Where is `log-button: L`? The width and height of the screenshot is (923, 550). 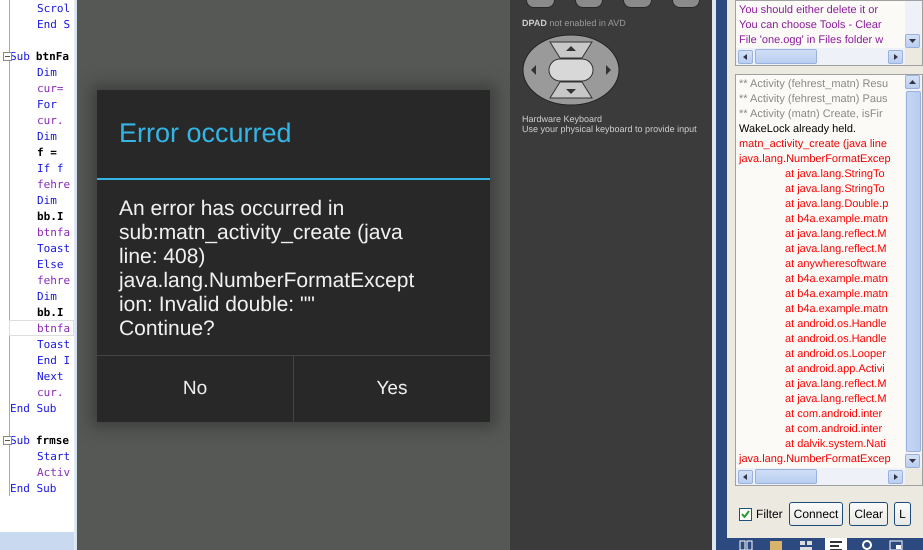 log-button: L is located at coordinates (902, 514).